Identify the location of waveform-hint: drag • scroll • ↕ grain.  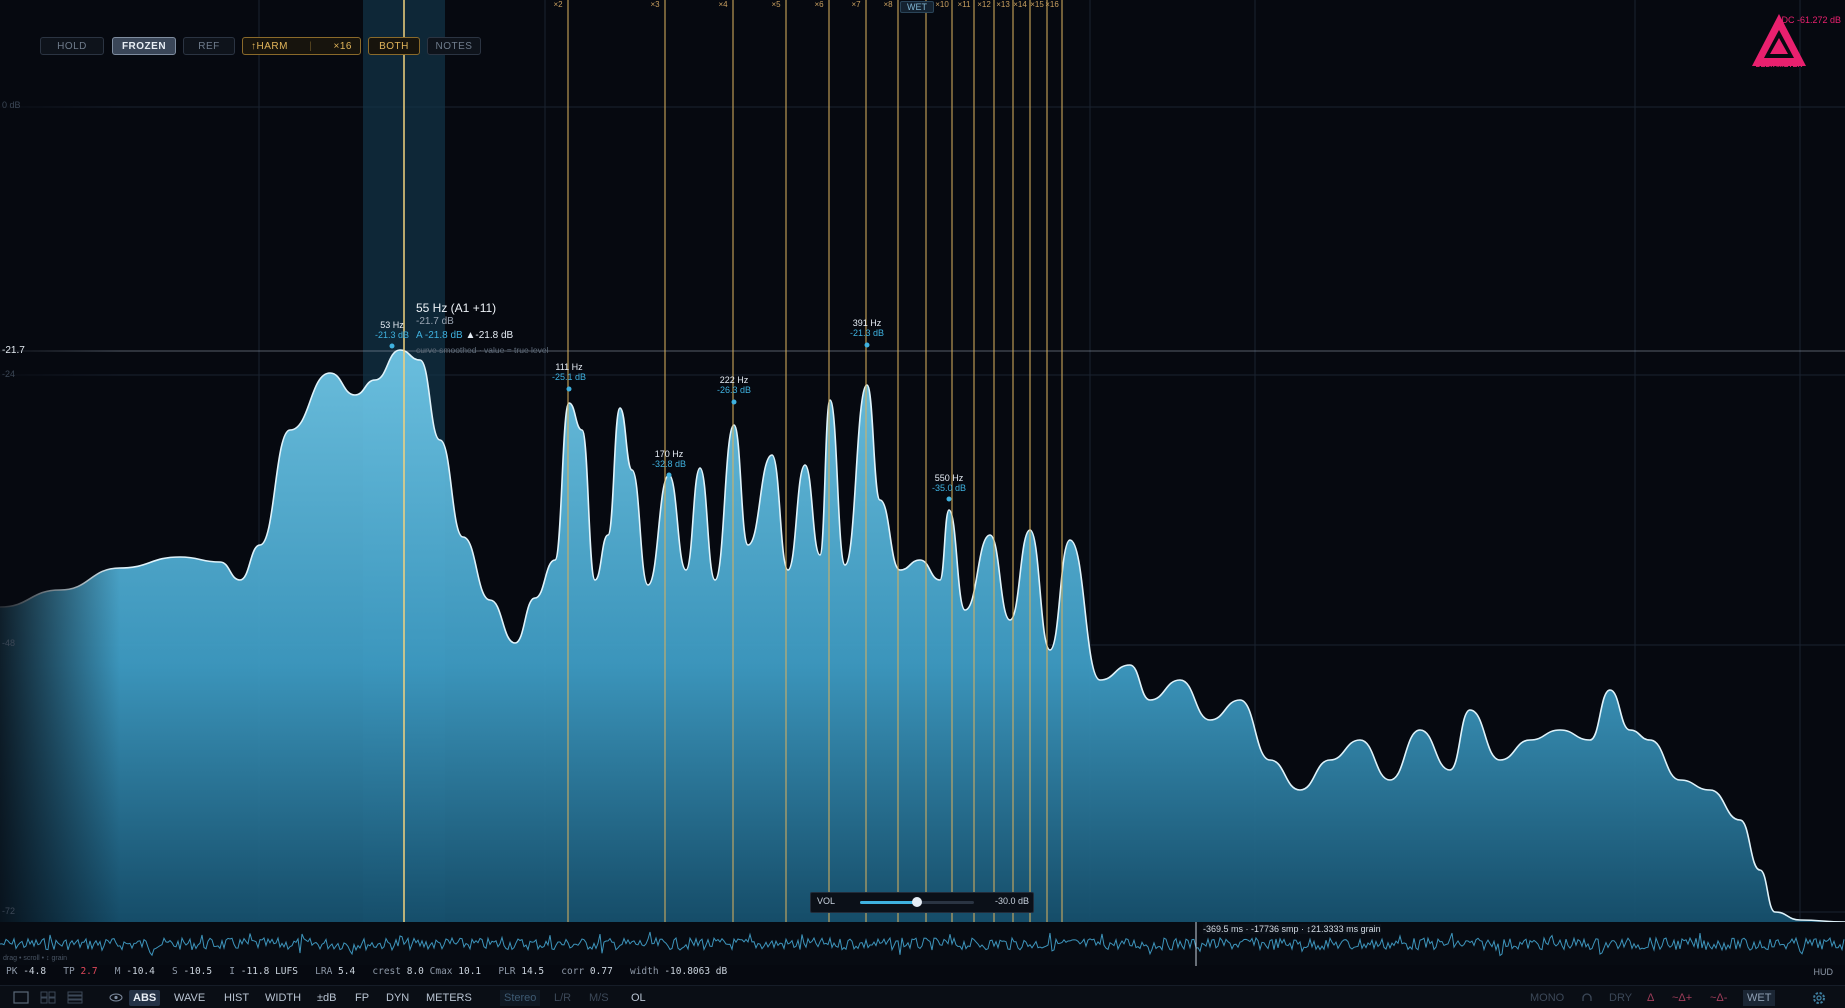
(35, 958).